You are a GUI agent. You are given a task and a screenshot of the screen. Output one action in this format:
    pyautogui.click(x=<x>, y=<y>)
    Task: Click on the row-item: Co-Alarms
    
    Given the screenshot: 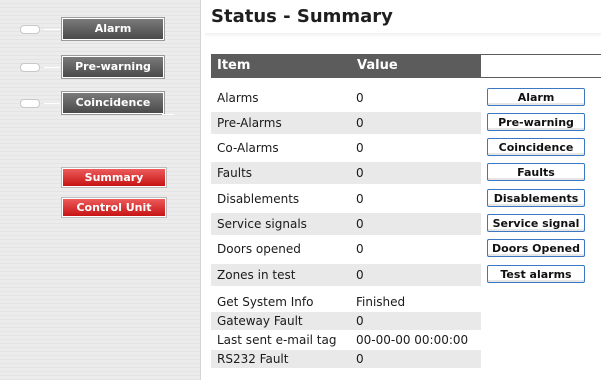 What is the action you would take?
    pyautogui.click(x=248, y=148)
    